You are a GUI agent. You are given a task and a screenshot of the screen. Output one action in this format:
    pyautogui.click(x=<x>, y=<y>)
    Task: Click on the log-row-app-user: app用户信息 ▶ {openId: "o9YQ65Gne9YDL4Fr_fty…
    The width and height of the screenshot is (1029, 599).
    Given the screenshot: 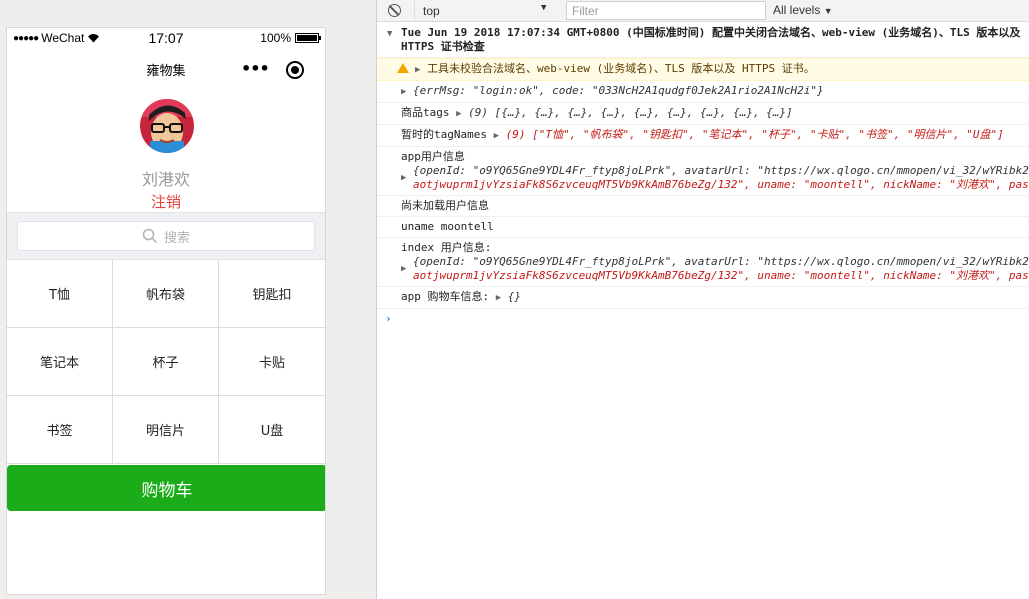 What is the action you would take?
    pyautogui.click(x=703, y=171)
    